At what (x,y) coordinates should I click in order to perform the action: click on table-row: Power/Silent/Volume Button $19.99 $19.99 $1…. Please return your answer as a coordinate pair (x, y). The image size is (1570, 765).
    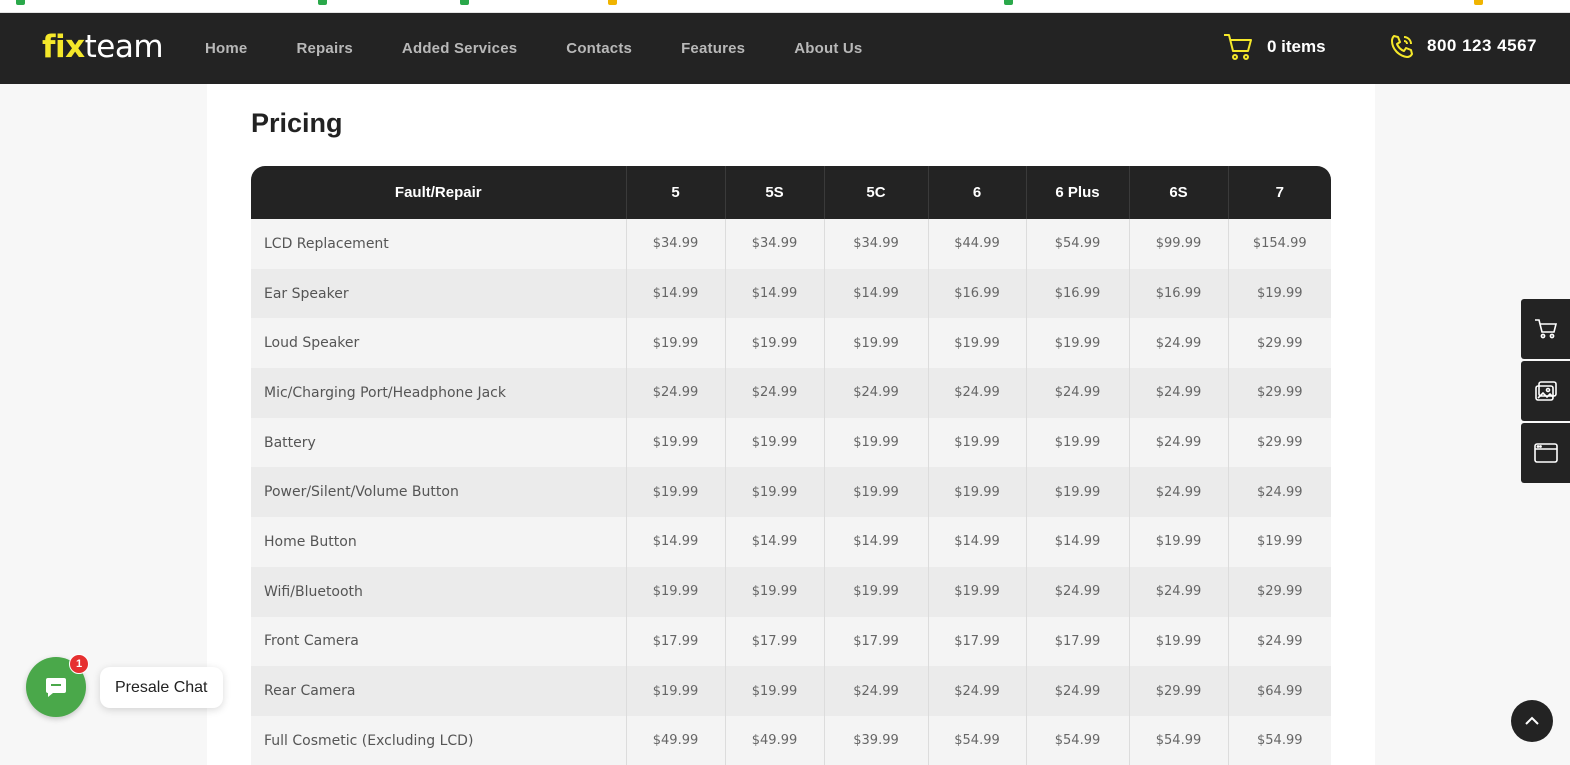
    Looking at the image, I should click on (791, 492).